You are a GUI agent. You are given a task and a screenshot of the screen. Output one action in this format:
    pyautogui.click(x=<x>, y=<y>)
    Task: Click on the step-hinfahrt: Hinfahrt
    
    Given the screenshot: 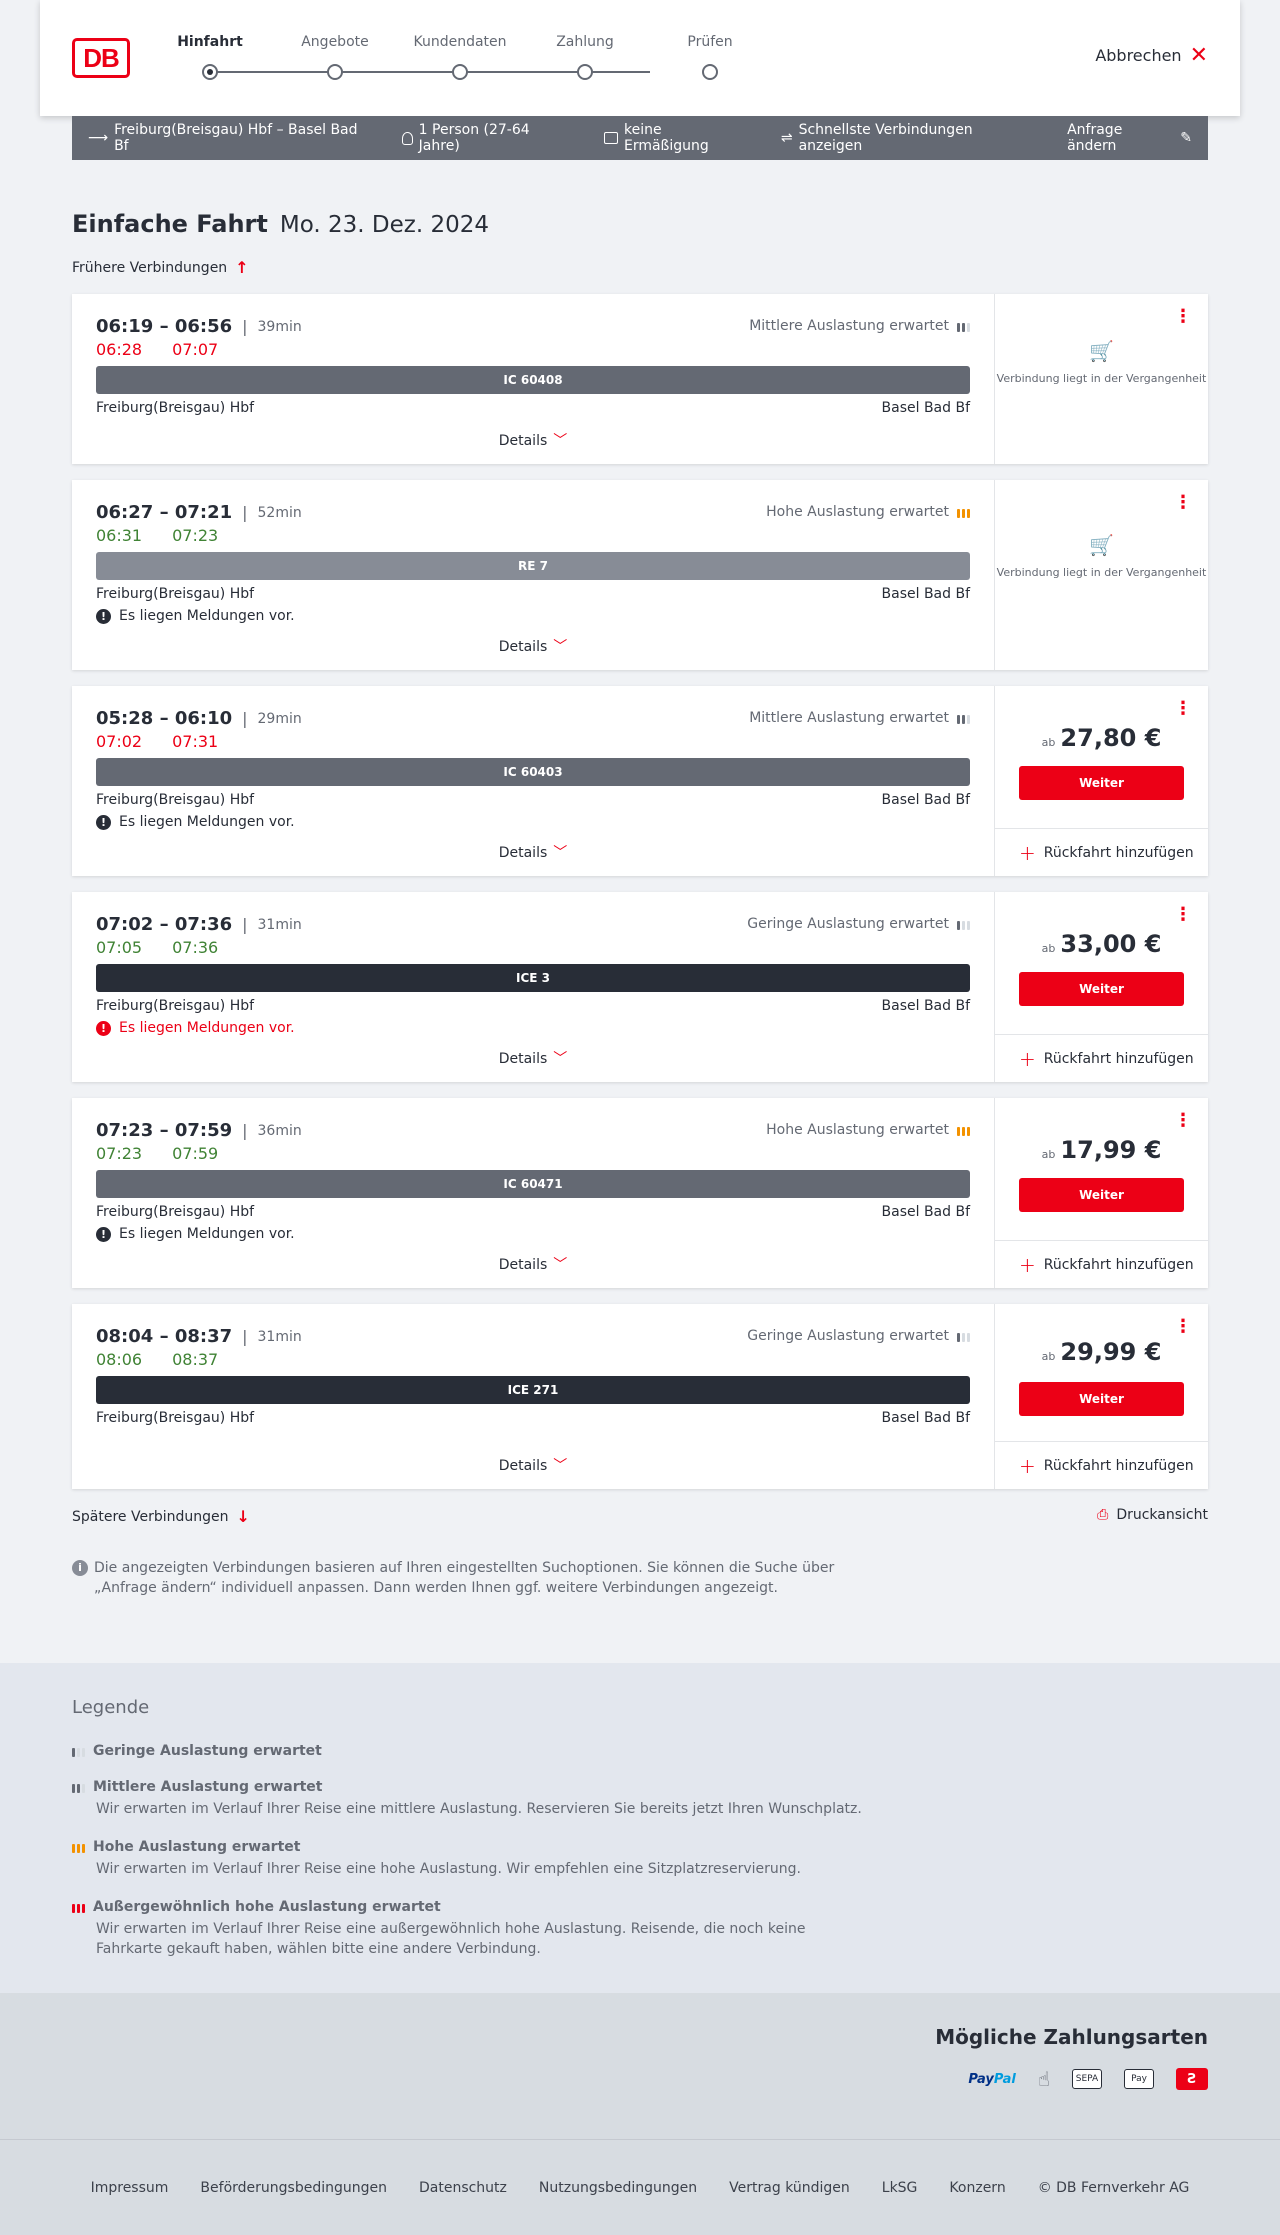 What is the action you would take?
    pyautogui.click(x=210, y=57)
    